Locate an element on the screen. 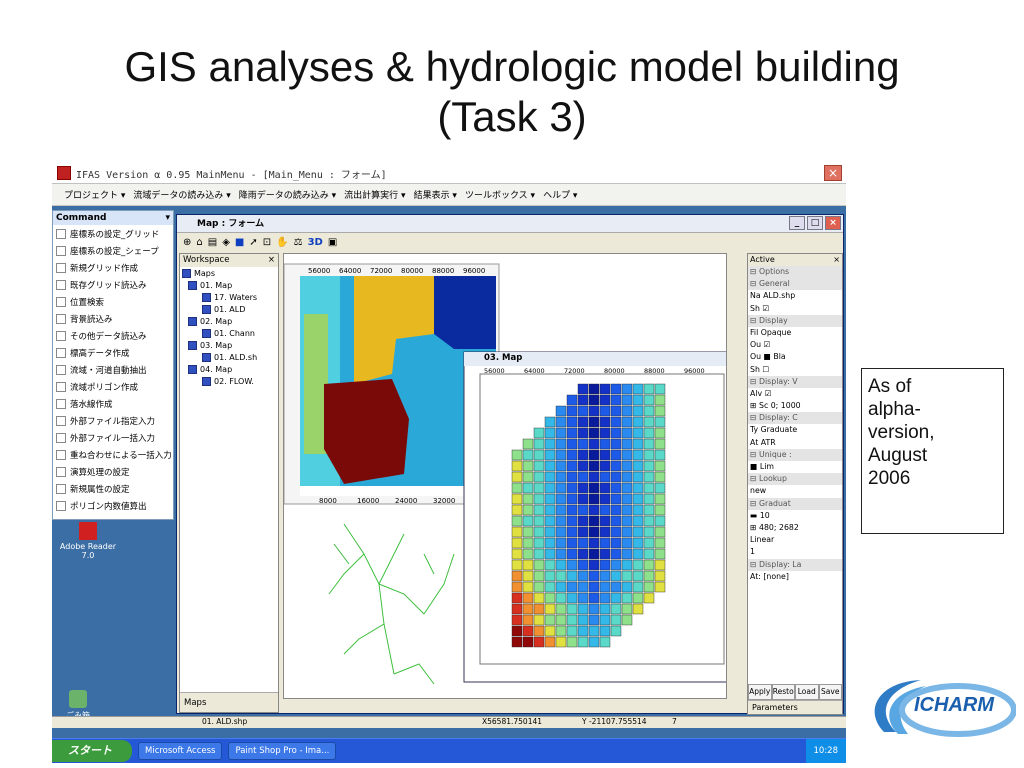 This screenshot has width=1024, height=768. active-button: Save is located at coordinates (830, 692).